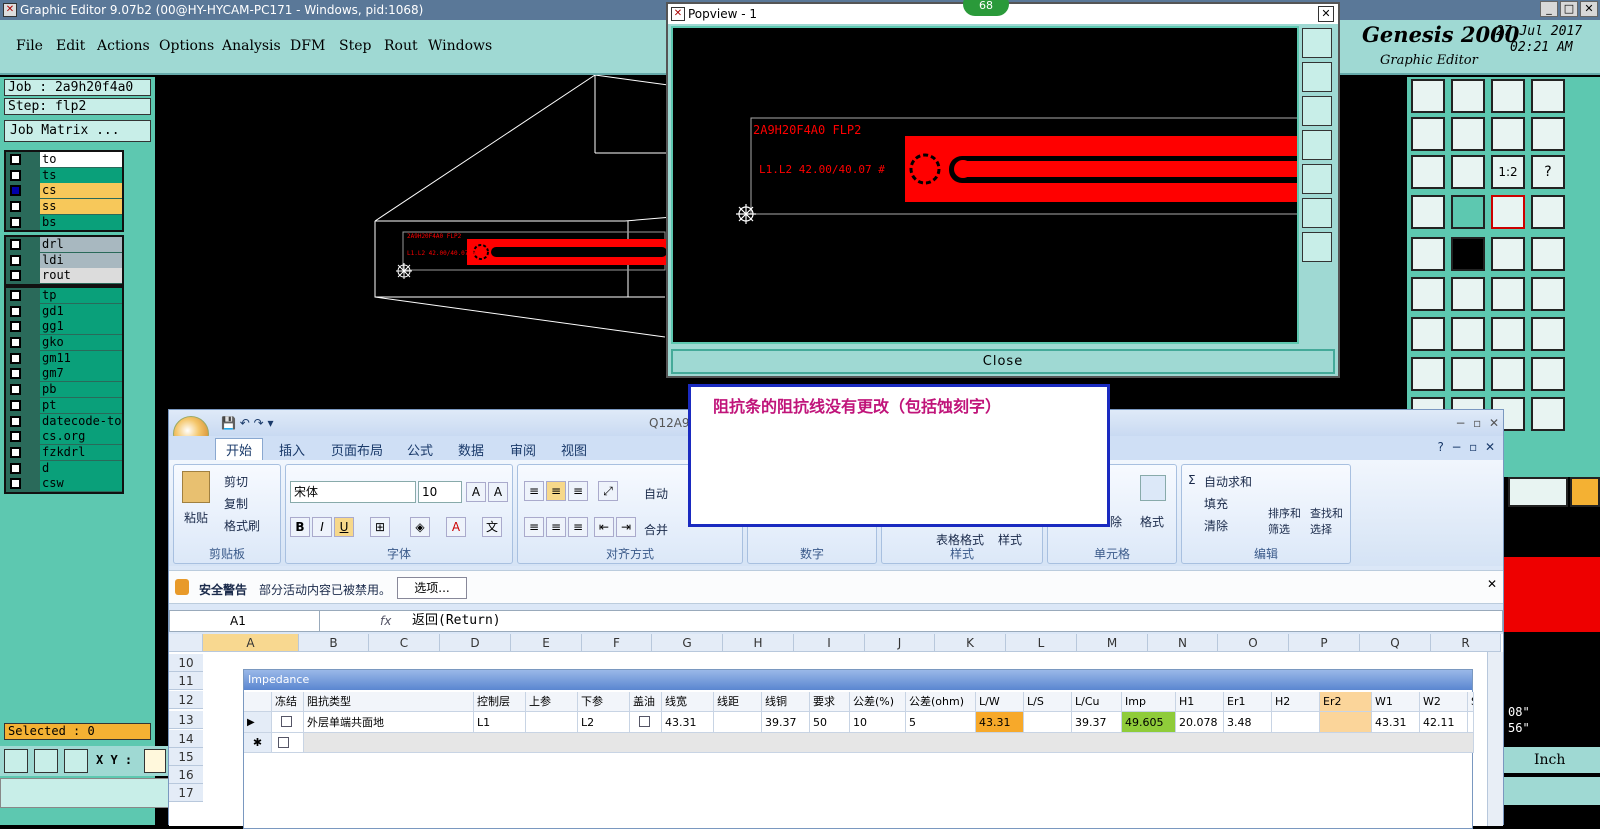  What do you see at coordinates (687, 643) in the screenshot?
I see `column-header: G` at bounding box center [687, 643].